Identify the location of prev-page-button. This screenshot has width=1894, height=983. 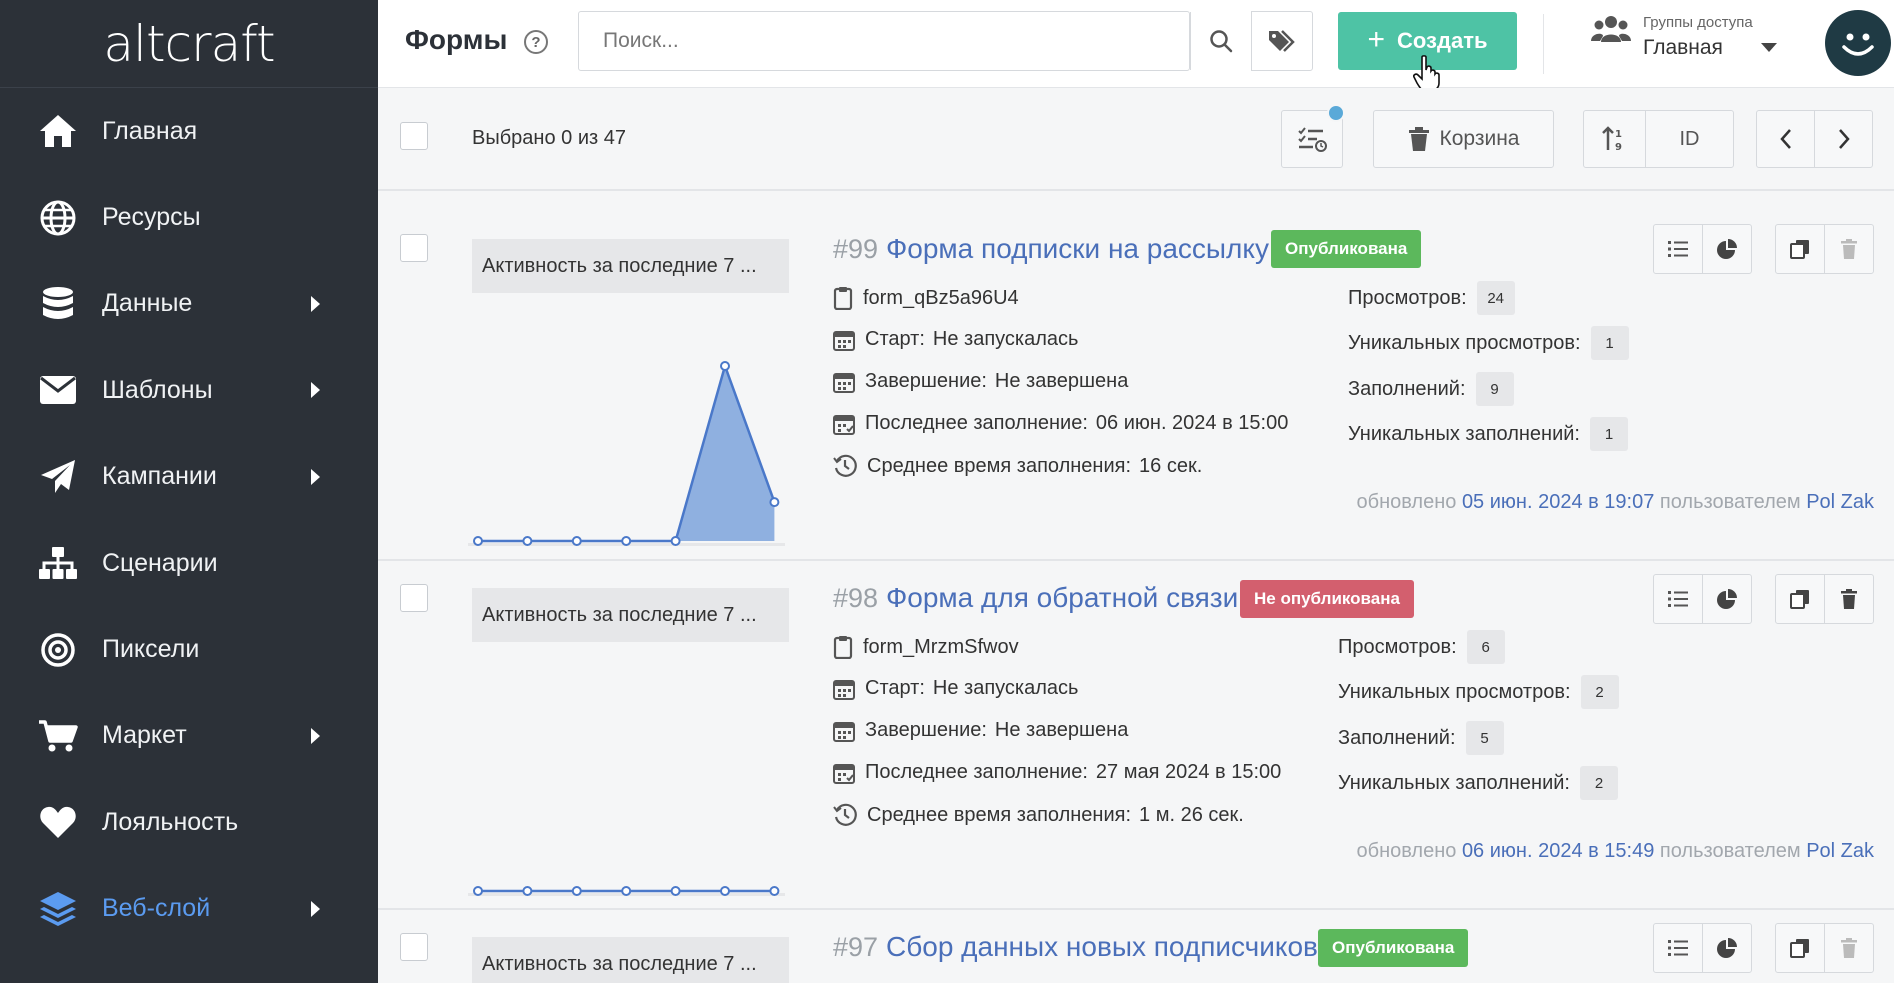
(1785, 139).